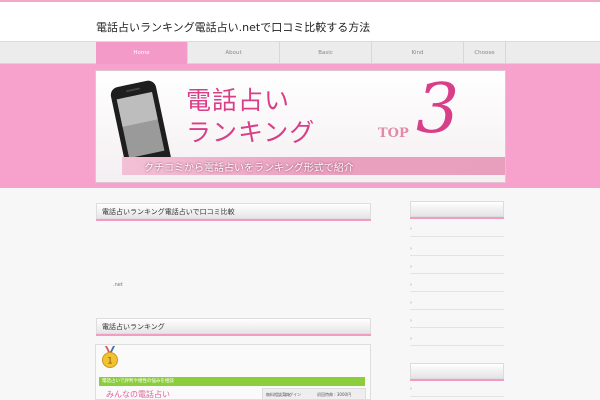 The width and height of the screenshot is (600, 400). What do you see at coordinates (418, 53) in the screenshot?
I see `nav-item-kind: Kind` at bounding box center [418, 53].